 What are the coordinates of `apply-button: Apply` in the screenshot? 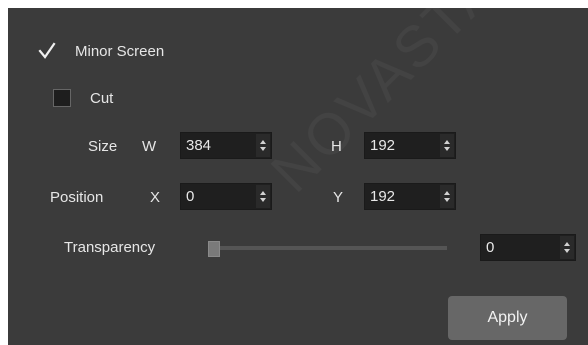 It's located at (507, 318).